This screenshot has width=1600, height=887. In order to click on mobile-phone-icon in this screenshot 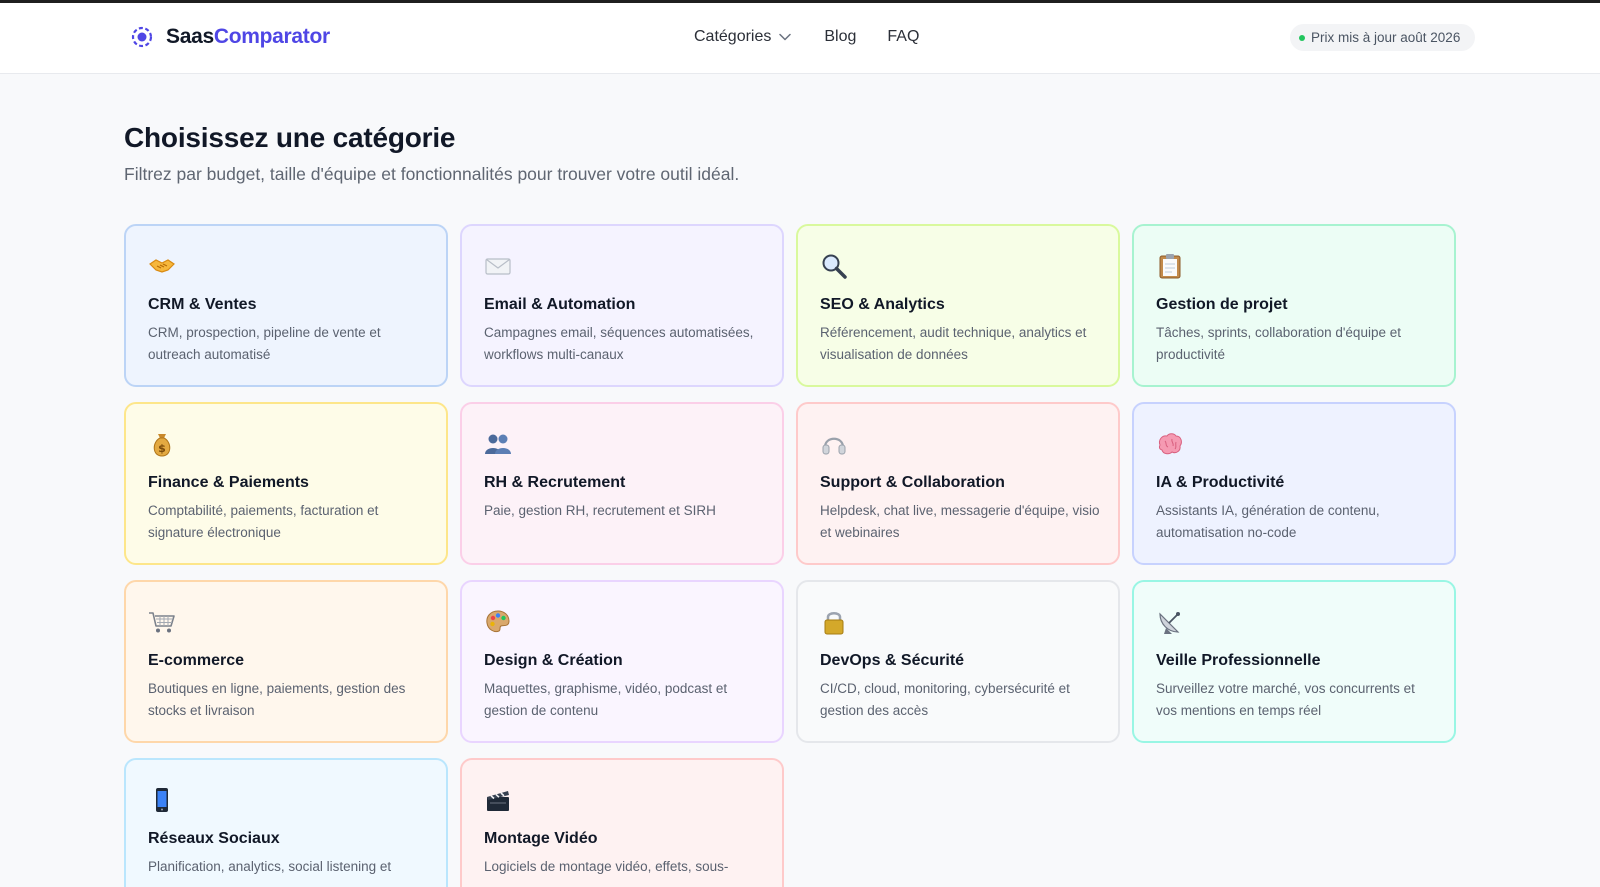, I will do `click(162, 800)`.